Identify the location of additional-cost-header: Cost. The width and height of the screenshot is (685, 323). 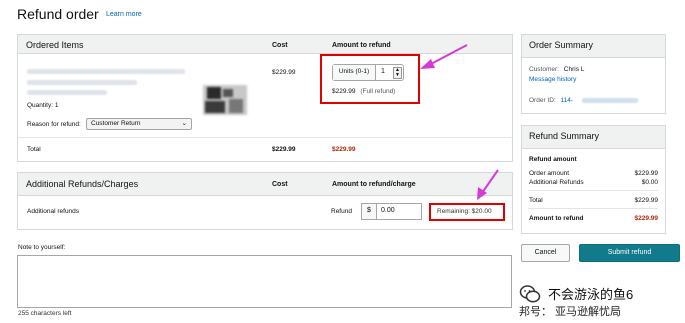
(280, 184).